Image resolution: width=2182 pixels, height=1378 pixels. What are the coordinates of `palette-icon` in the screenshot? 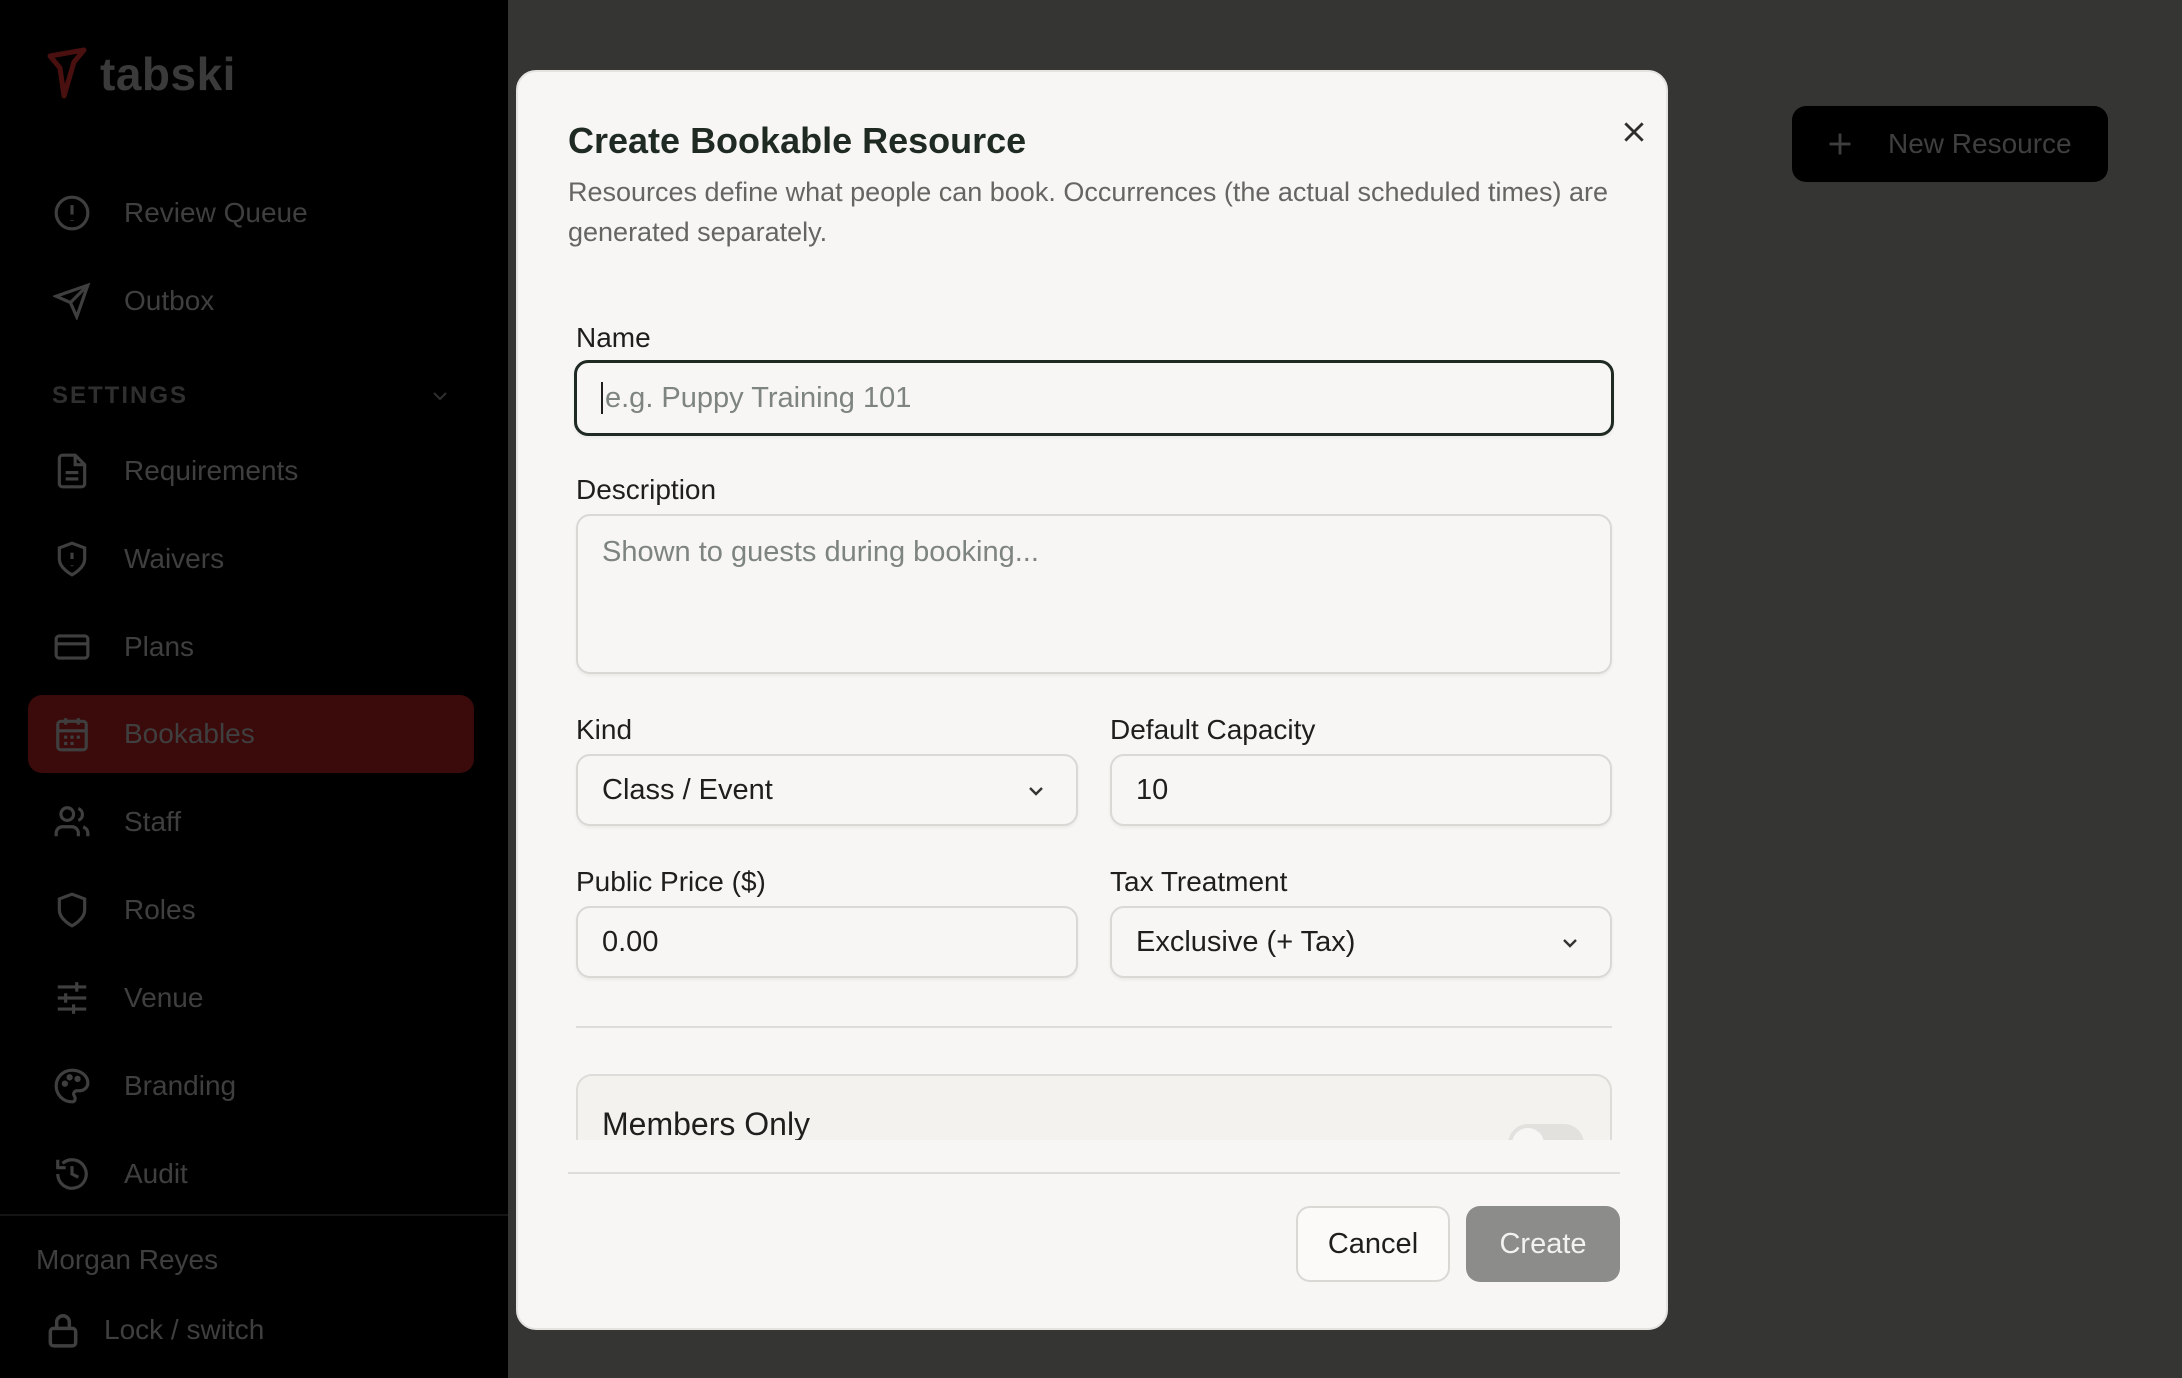 It's located at (72, 1086).